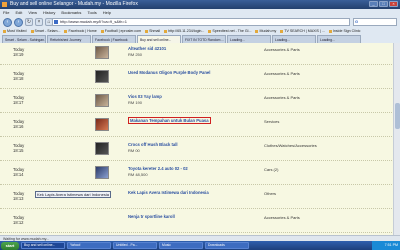 The width and height of the screenshot is (400, 250). What do you see at coordinates (69, 39) in the screenshot?
I see `browser-tab: Refurbished Journey` at bounding box center [69, 39].